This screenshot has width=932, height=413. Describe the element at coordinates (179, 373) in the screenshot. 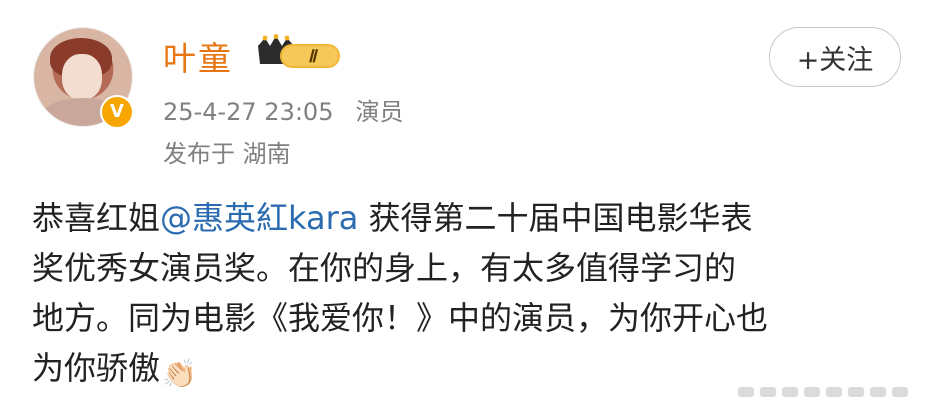

I see `clapping-hands-icon: 👏🏻` at that location.